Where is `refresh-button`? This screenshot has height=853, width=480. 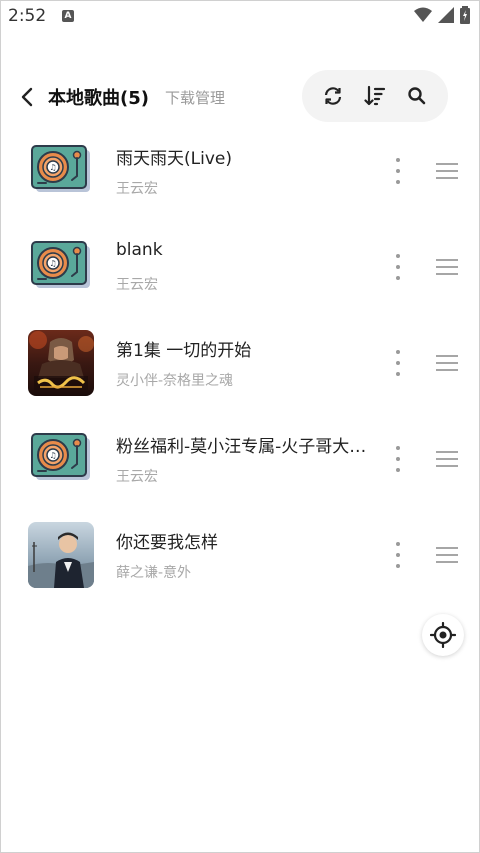
refresh-button is located at coordinates (333, 96).